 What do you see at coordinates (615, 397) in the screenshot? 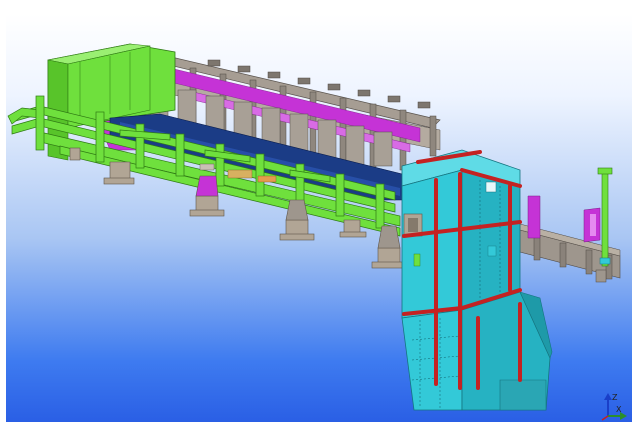
I see `axis-z-label: Z` at bounding box center [615, 397].